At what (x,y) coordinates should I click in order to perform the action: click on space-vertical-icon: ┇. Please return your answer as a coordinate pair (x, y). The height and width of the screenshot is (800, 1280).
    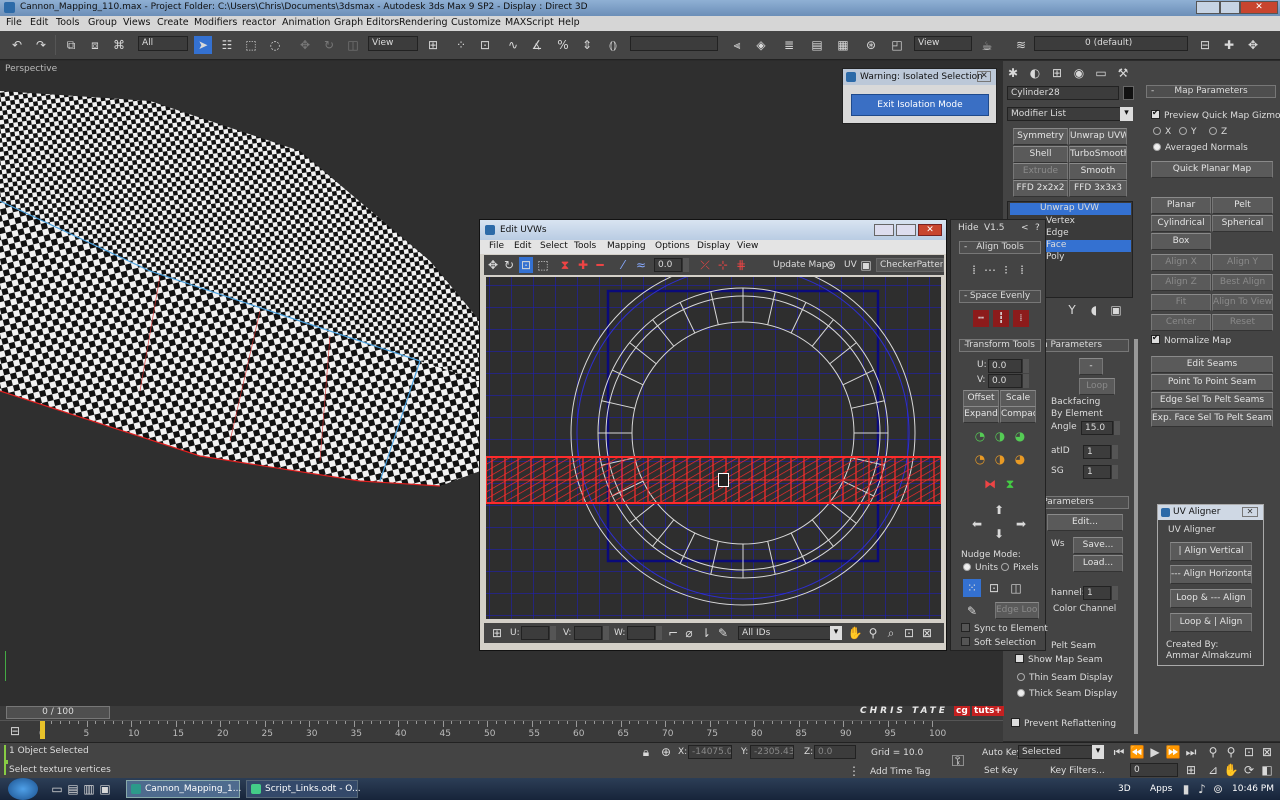
    Looking at the image, I should click on (1001, 318).